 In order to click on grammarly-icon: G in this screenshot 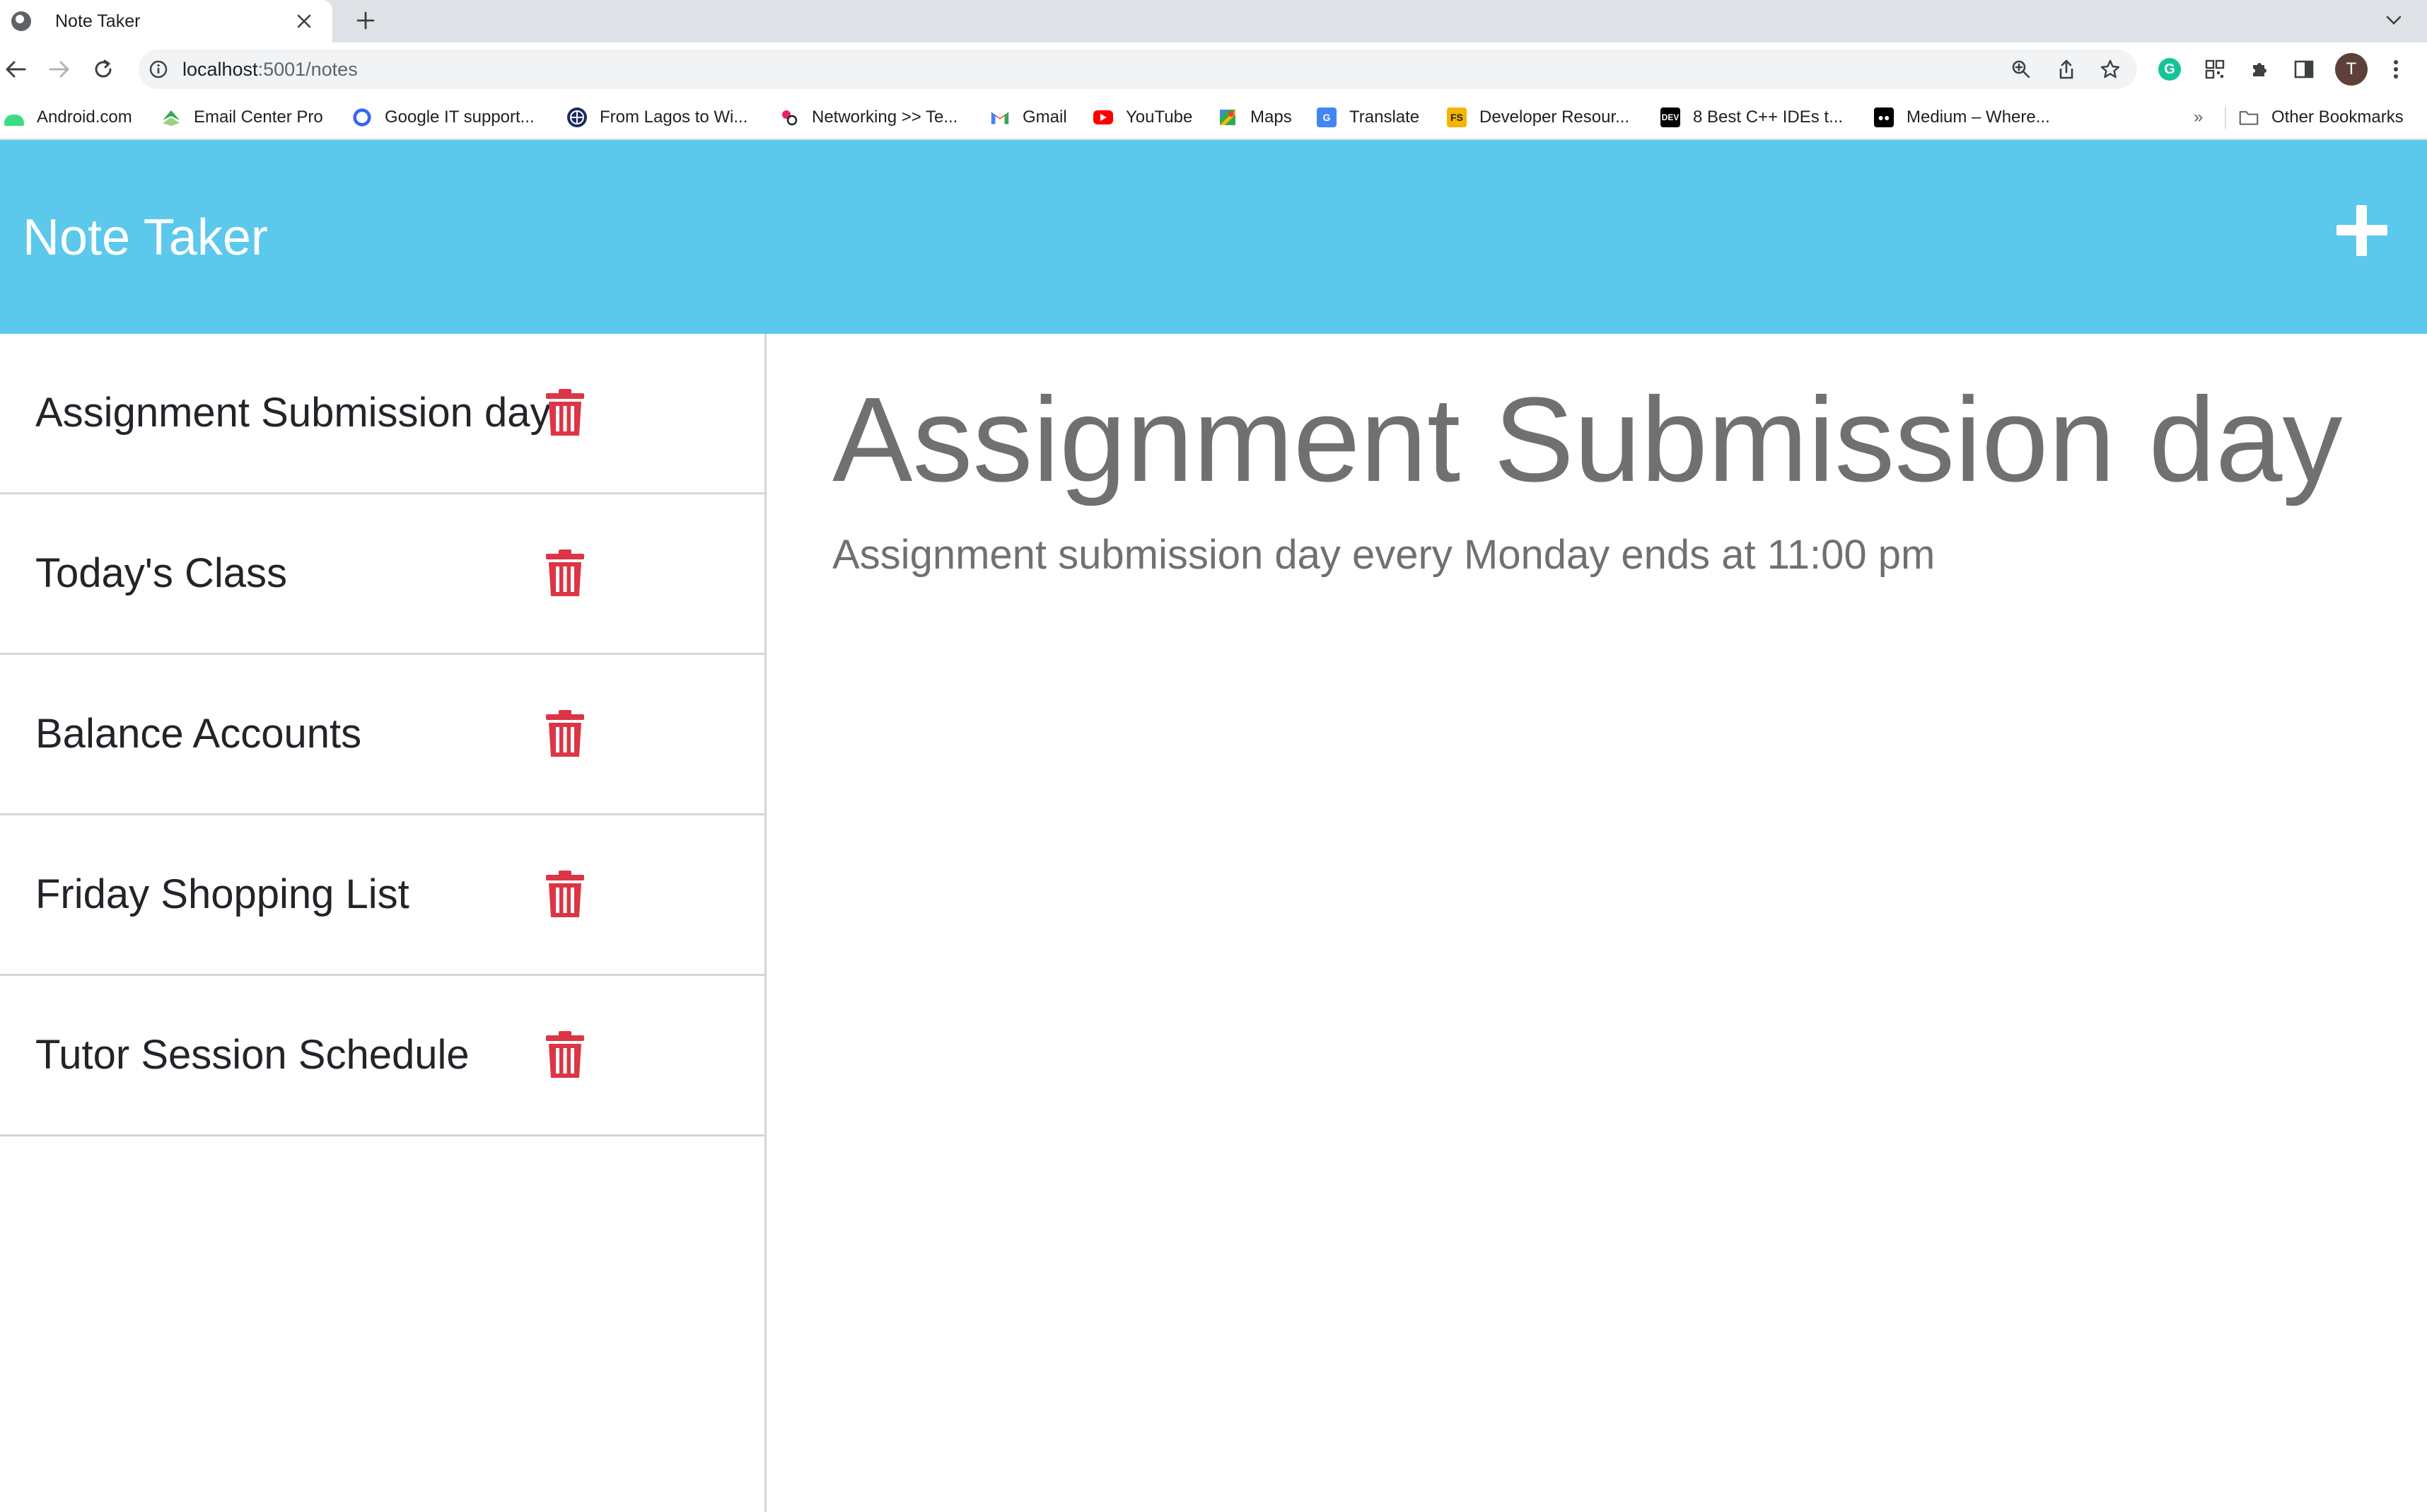, I will do `click(2169, 69)`.